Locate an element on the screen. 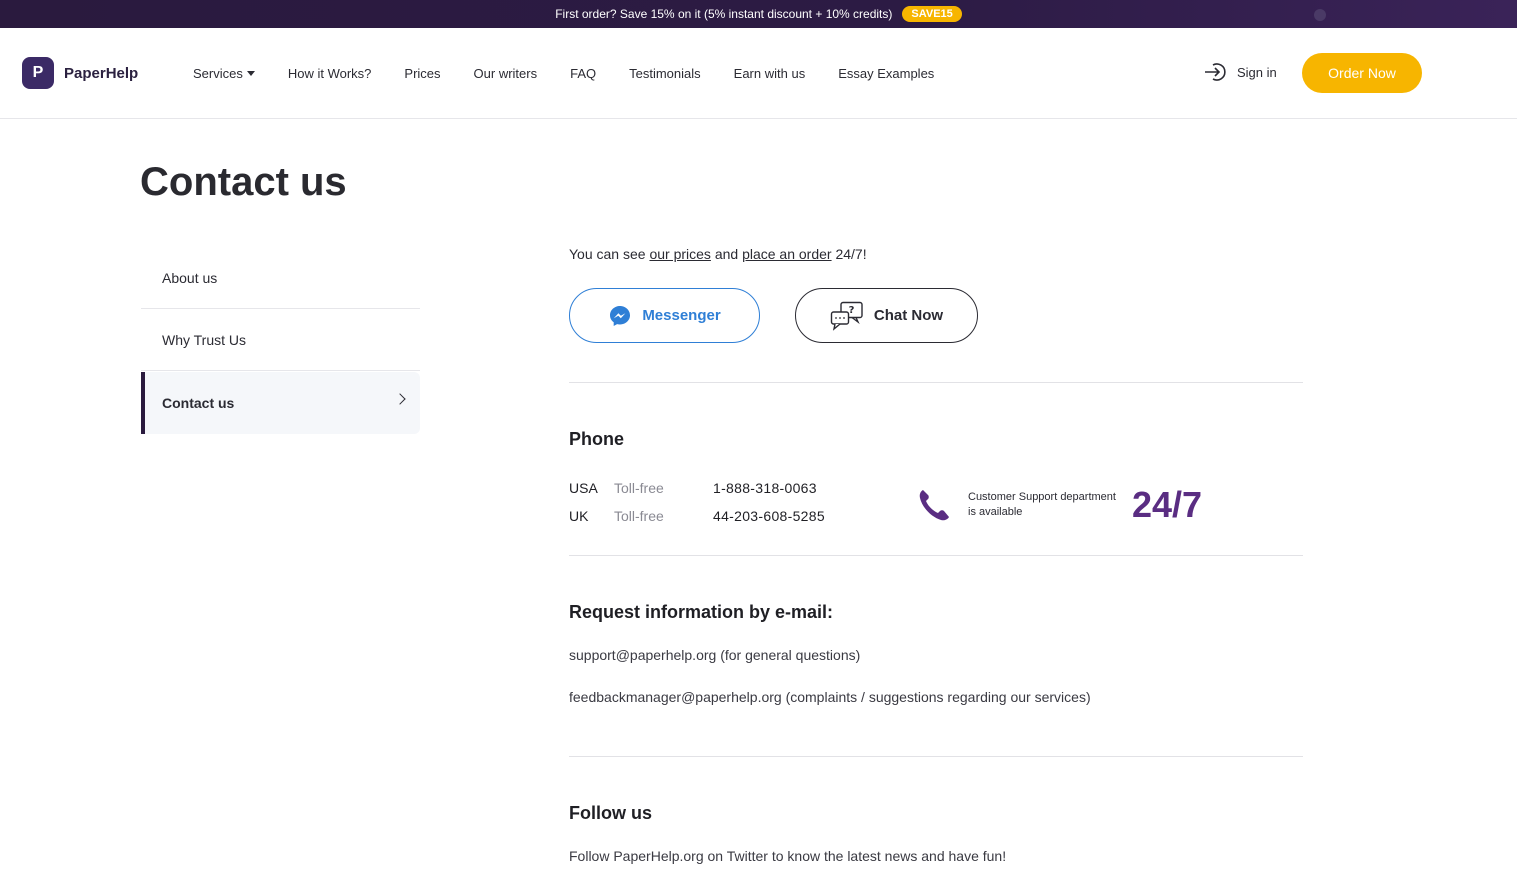 The image size is (1517, 873). menu-item-our-writers: Our writers is located at coordinates (506, 73).